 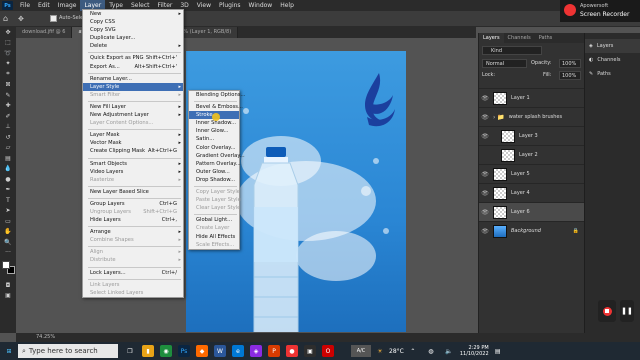 I want to click on menu-item-quick-export-as-png: Quick Export as PNG Shift+Ctrl+', so click(x=133, y=58).